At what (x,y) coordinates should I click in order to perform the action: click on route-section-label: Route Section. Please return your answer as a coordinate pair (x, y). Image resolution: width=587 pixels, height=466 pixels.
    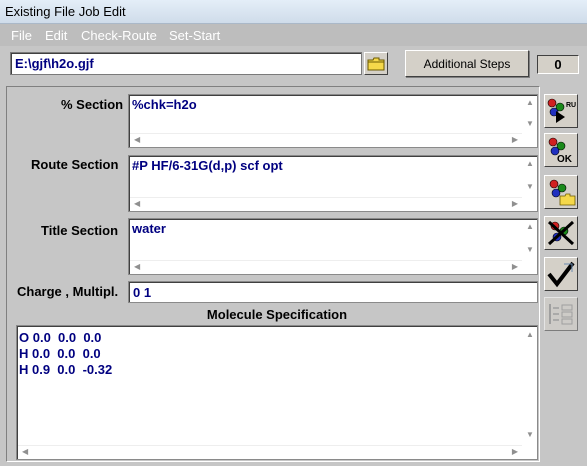
    Looking at the image, I should click on (75, 164).